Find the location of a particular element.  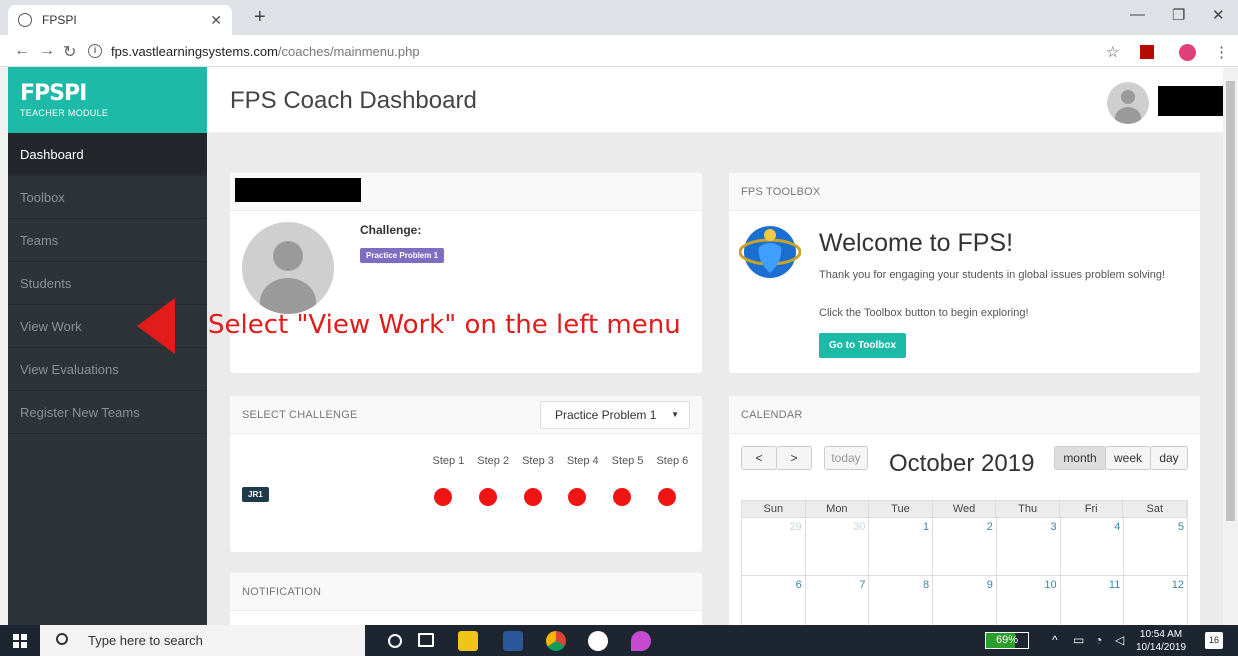

person-icon is located at coordinates (1128, 107).